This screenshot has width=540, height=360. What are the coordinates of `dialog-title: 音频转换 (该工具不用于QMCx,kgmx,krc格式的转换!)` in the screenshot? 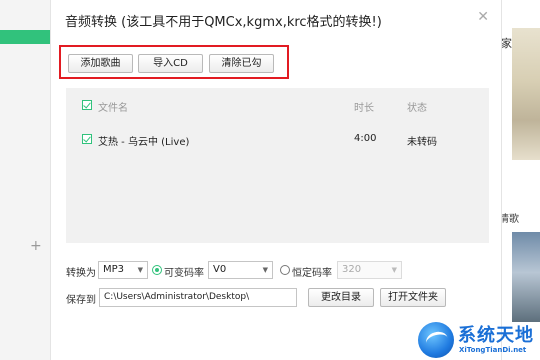 It's located at (223, 22).